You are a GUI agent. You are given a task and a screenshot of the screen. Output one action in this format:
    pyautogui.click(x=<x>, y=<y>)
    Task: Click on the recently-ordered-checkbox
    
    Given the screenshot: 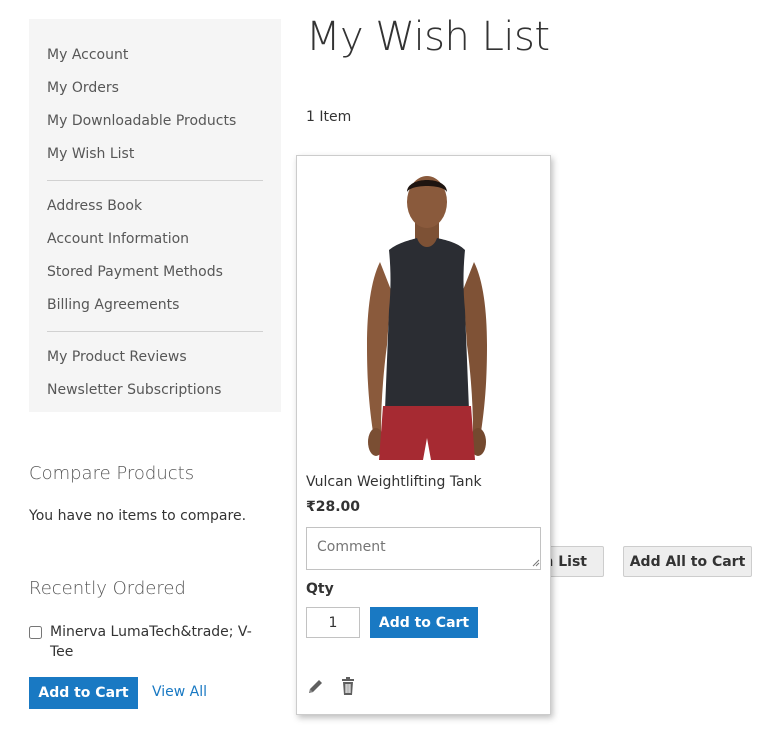 What is the action you would take?
    pyautogui.click(x=35, y=632)
    